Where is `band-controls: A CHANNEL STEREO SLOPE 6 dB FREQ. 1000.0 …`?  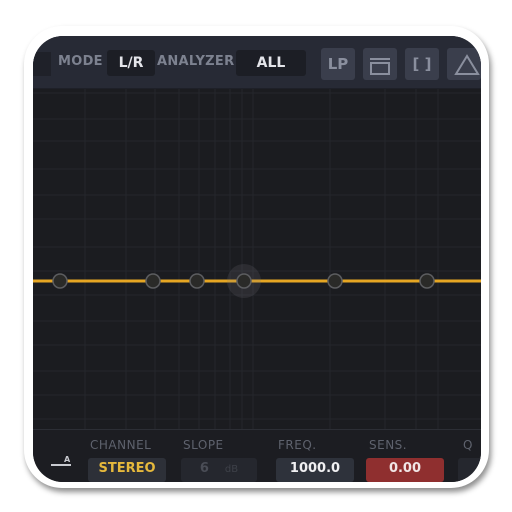
band-controls: A CHANNEL STEREO SLOPE 6 dB FREQ. 1000.0 … is located at coordinates (257, 455).